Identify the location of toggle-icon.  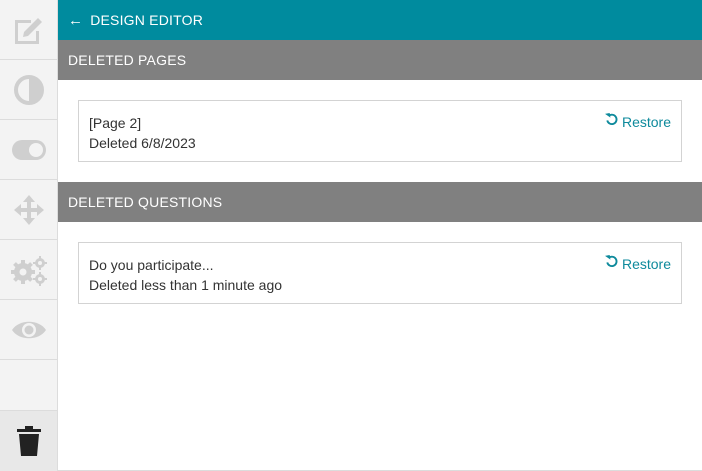
(29, 150).